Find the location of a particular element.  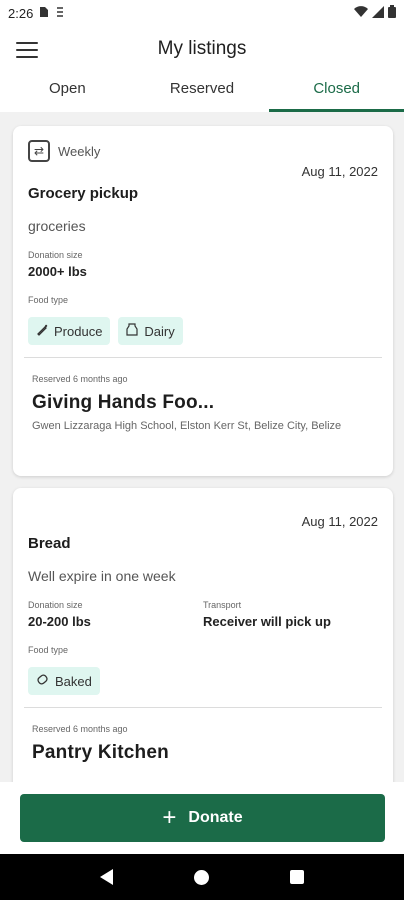

donation-size-value: 20-200 lbs is located at coordinates (59, 621).